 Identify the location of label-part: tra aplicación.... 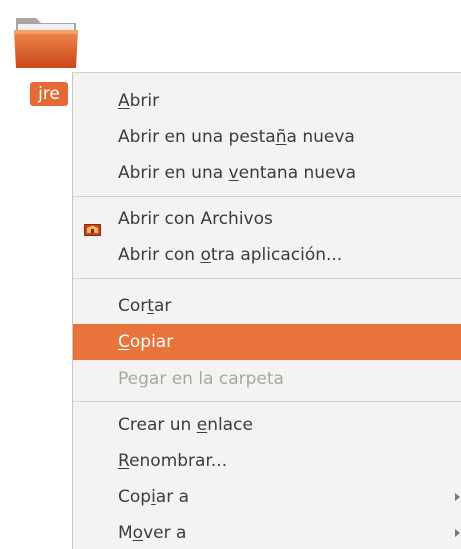
(276, 255).